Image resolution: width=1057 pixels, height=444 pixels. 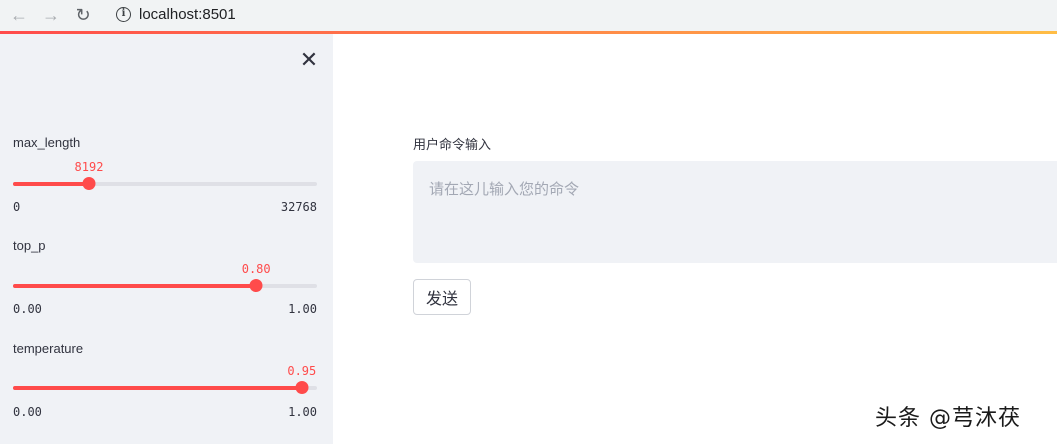 I want to click on slider-value: 8192, so click(x=89, y=167).